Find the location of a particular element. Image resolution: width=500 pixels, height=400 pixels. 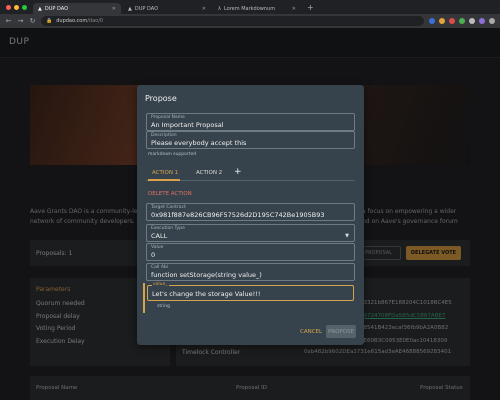

arrow-left-icon: ← is located at coordinates (8, 21).